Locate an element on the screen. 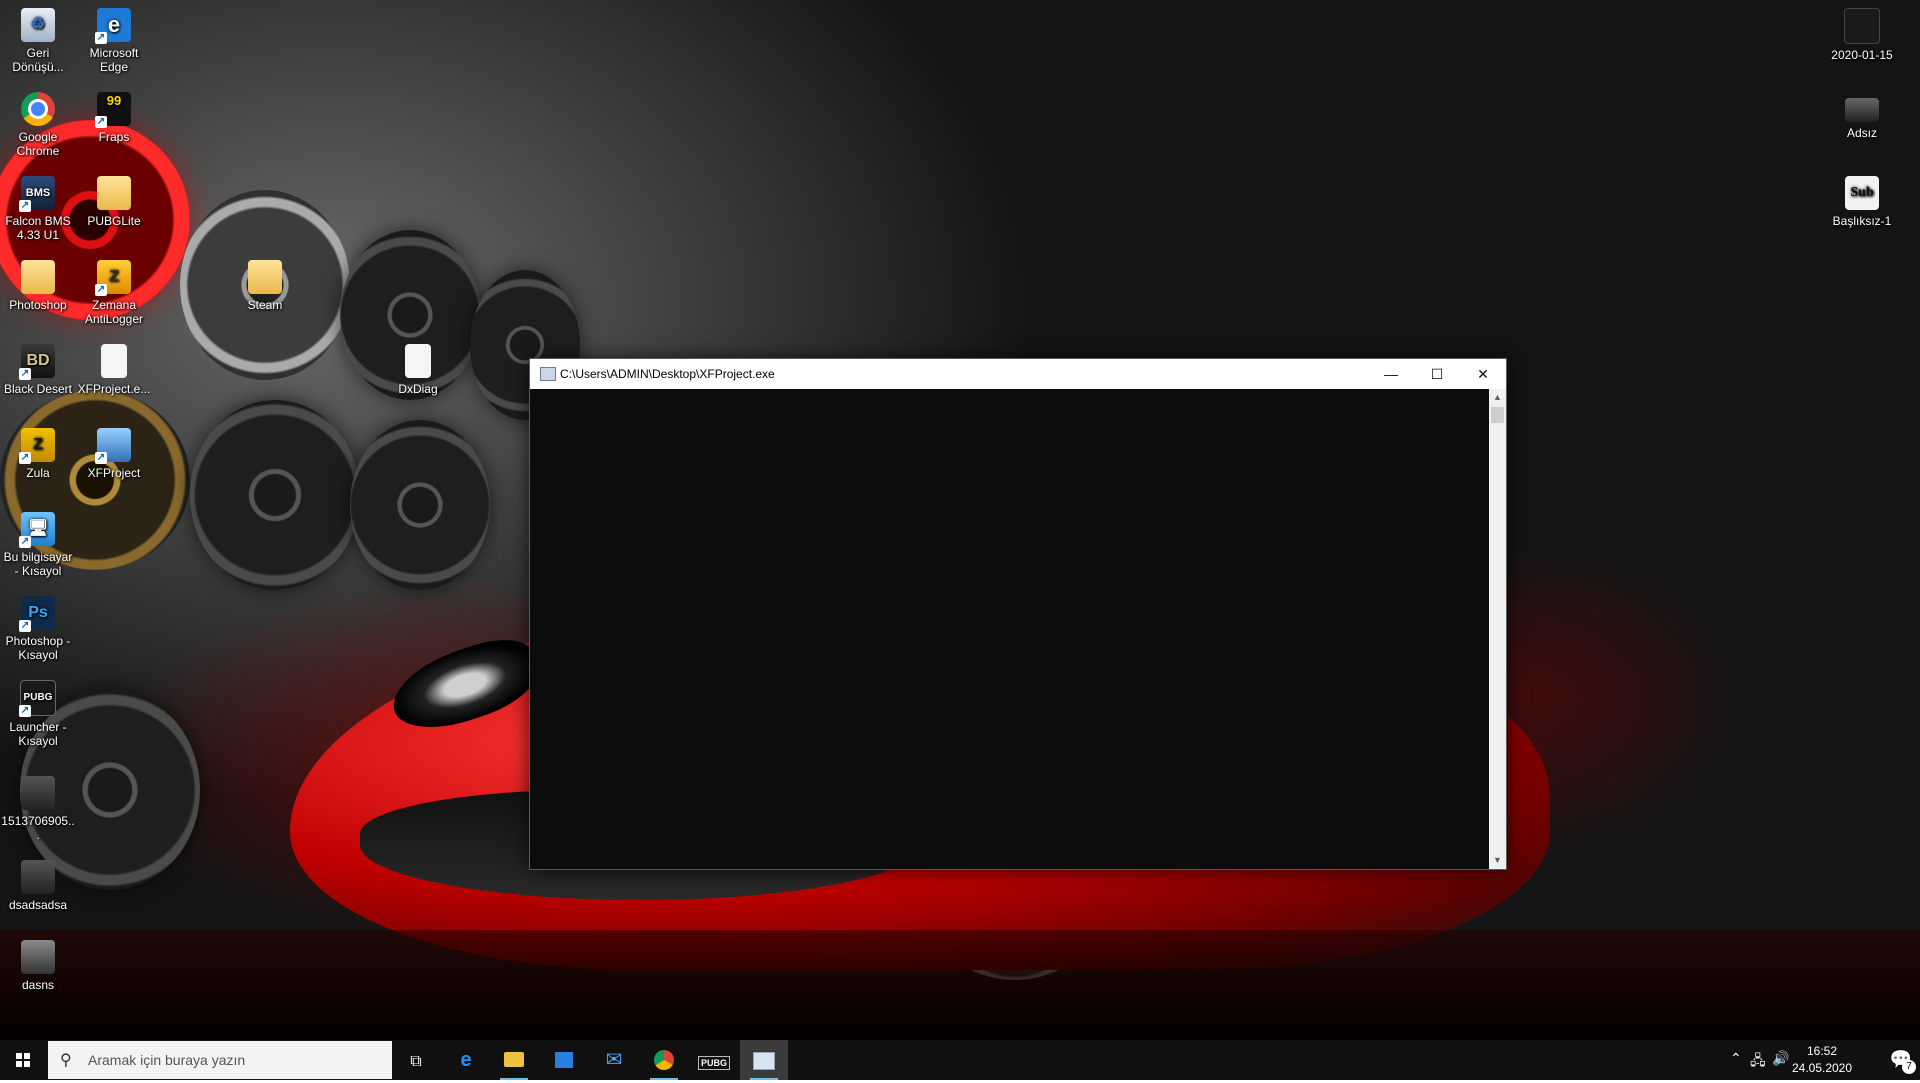 The width and height of the screenshot is (1920, 1083). store-icon is located at coordinates (564, 1060).